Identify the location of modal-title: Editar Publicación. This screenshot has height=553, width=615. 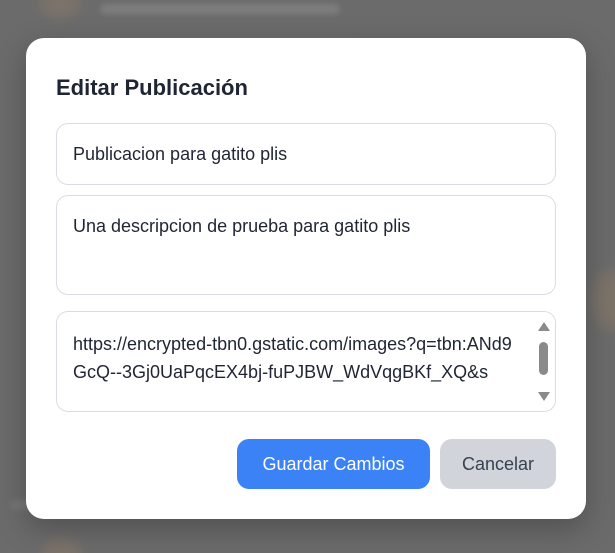
(152, 87).